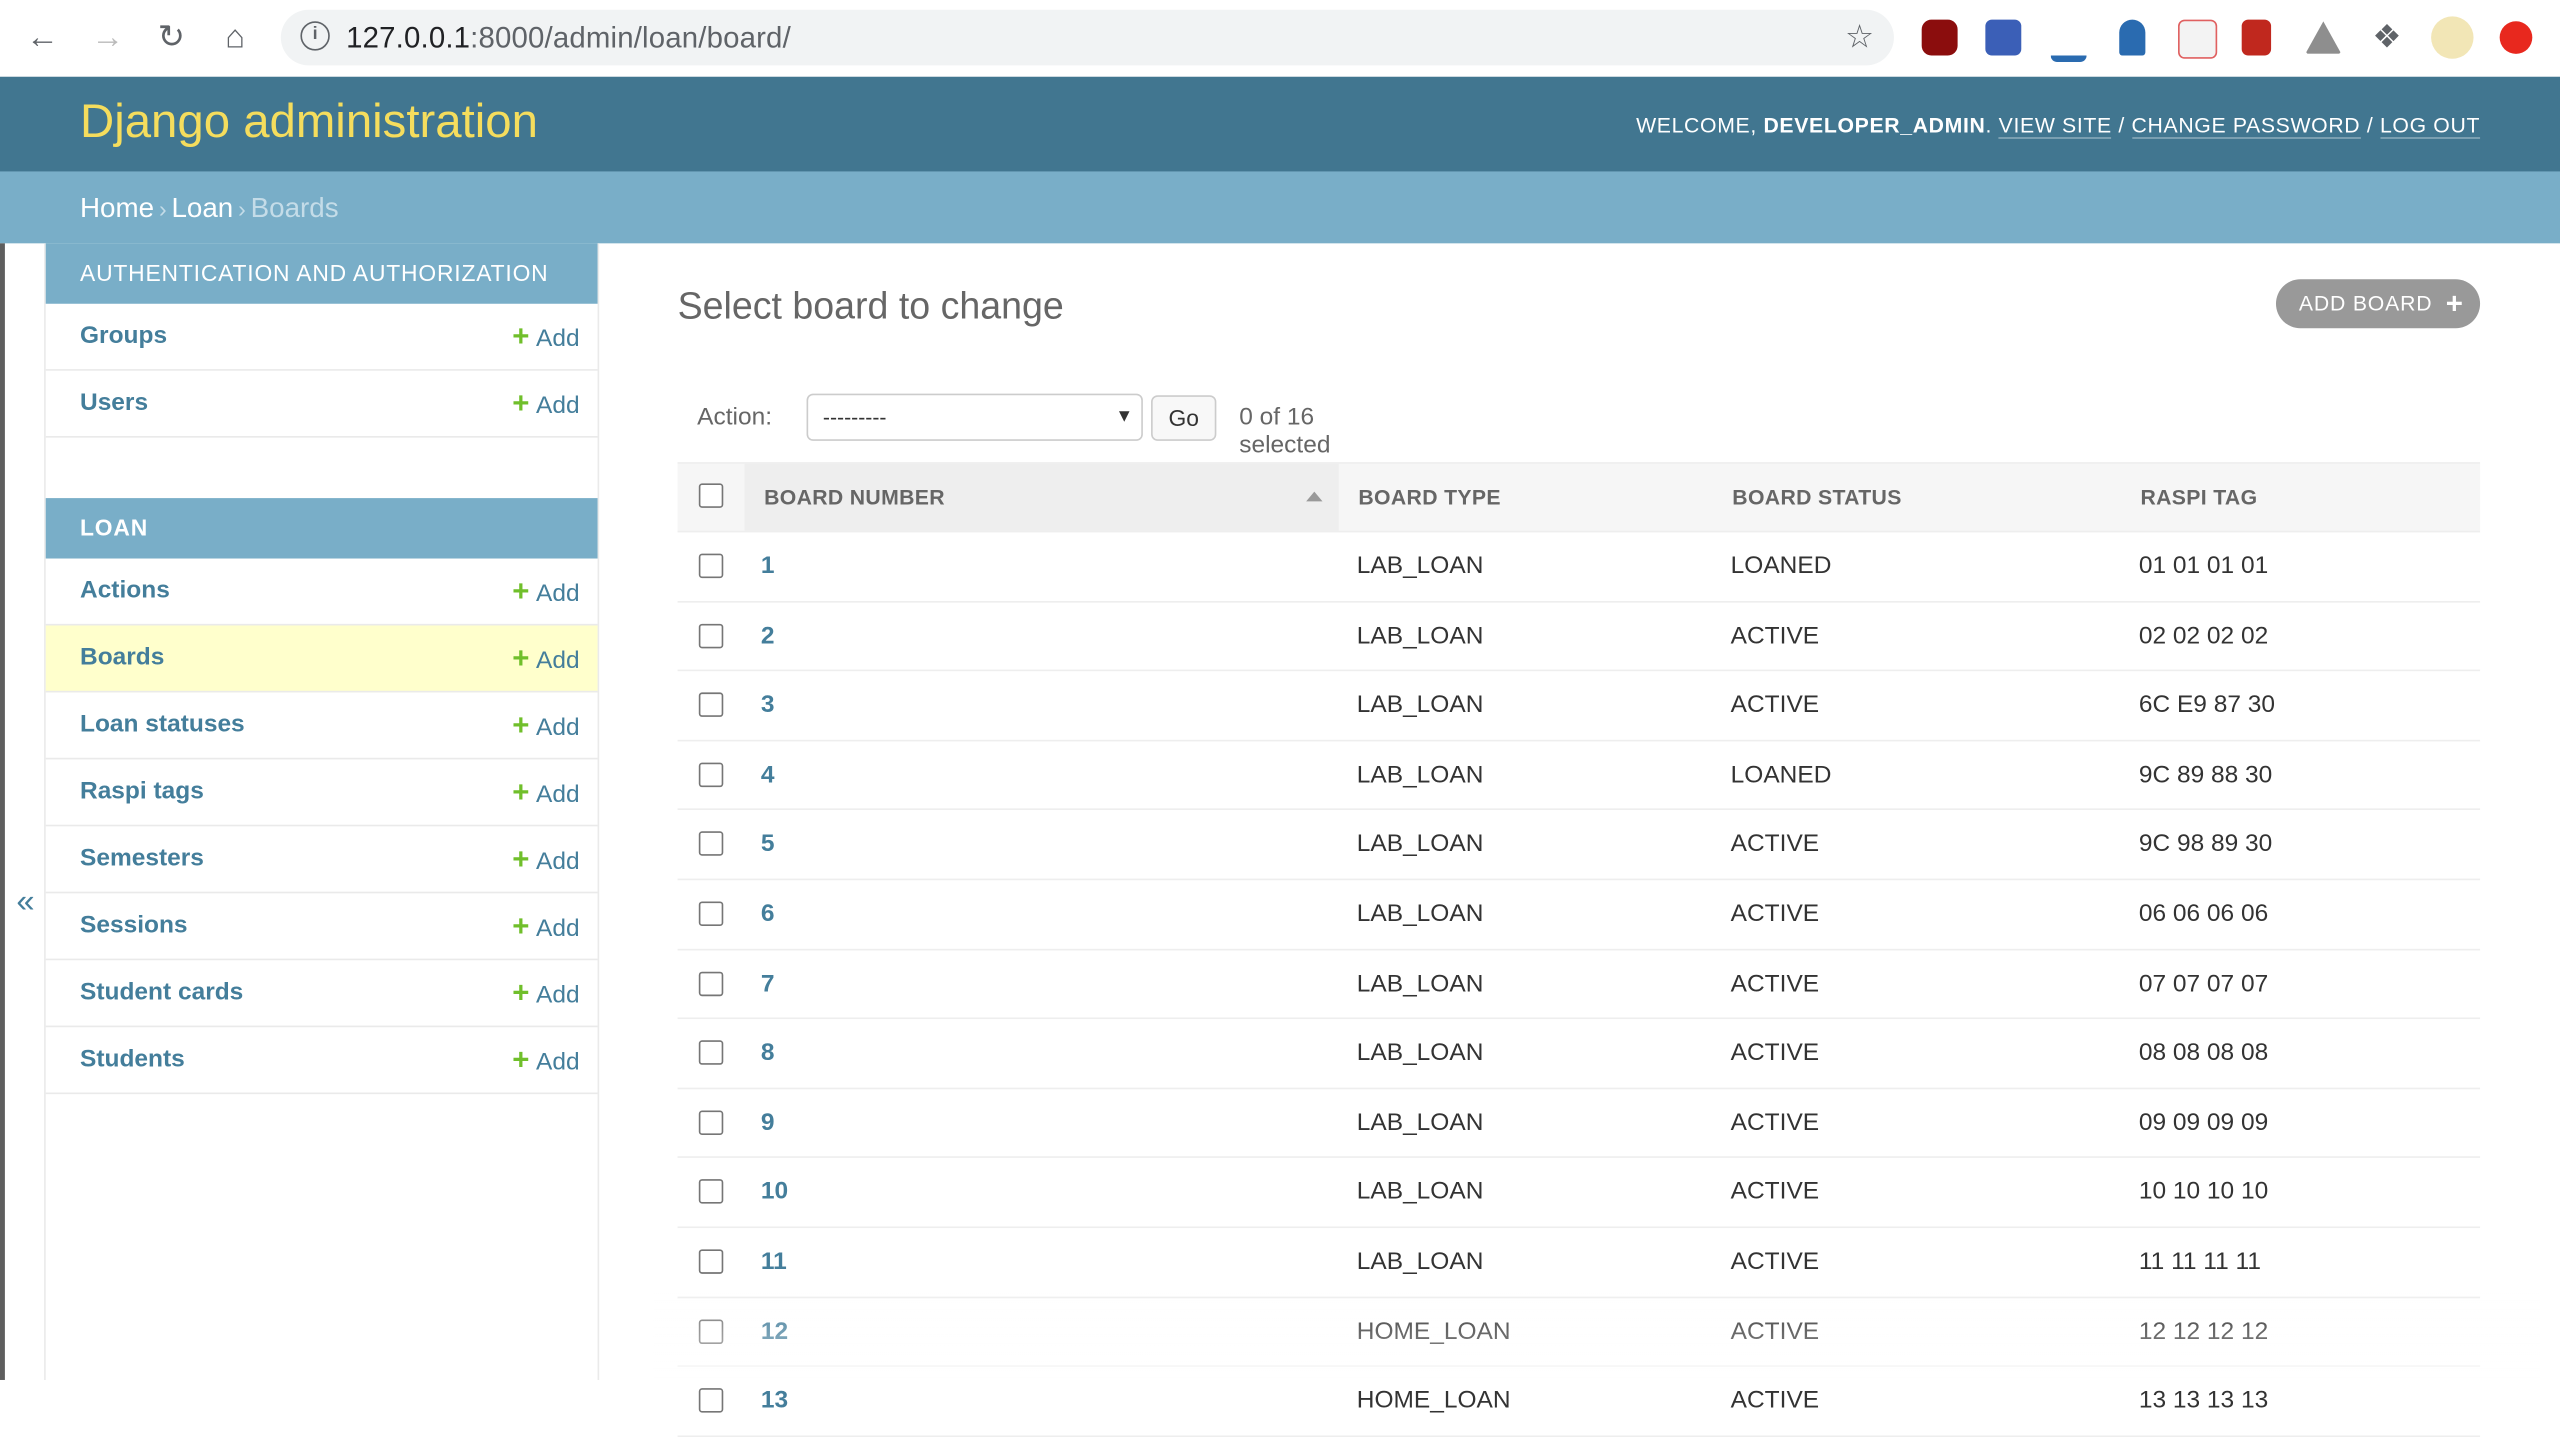 This screenshot has height=1437, width=2560. What do you see at coordinates (774, 1192) in the screenshot?
I see `board-number-link: 10` at bounding box center [774, 1192].